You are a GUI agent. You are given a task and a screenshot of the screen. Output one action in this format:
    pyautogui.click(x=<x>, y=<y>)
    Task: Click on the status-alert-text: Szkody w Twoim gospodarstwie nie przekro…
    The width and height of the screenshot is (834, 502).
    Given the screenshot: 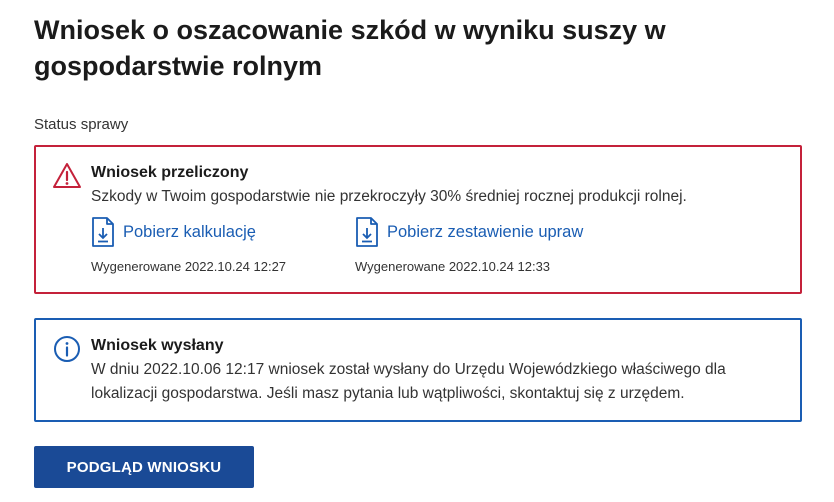 What is the action you would take?
    pyautogui.click(x=389, y=196)
    